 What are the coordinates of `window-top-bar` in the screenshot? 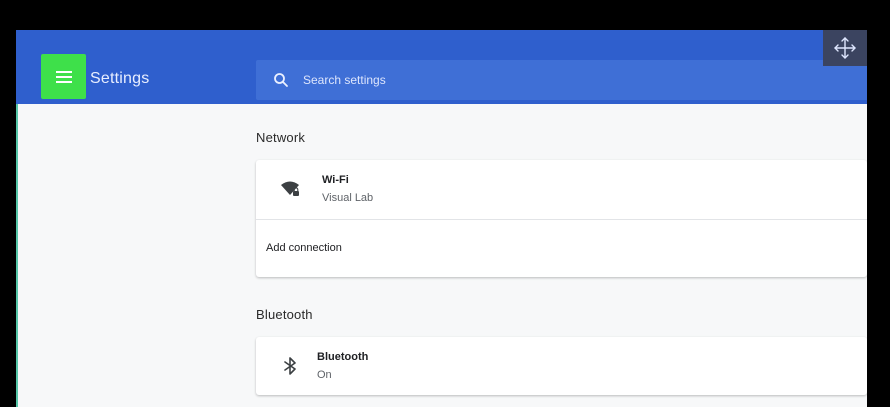 It's located at (441, 43).